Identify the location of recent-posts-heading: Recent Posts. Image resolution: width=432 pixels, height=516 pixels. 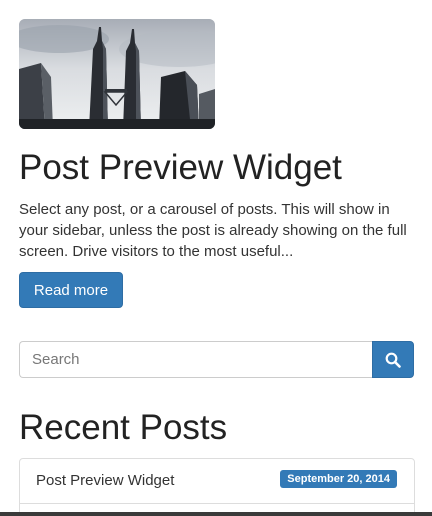
(123, 427).